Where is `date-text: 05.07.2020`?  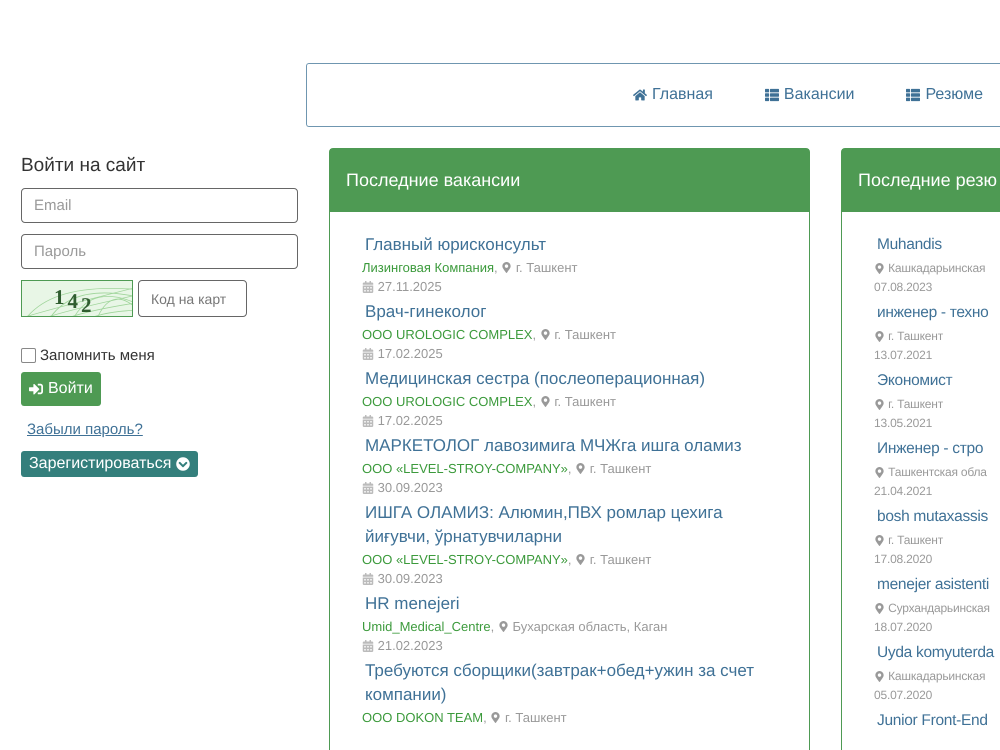 date-text: 05.07.2020 is located at coordinates (903, 695).